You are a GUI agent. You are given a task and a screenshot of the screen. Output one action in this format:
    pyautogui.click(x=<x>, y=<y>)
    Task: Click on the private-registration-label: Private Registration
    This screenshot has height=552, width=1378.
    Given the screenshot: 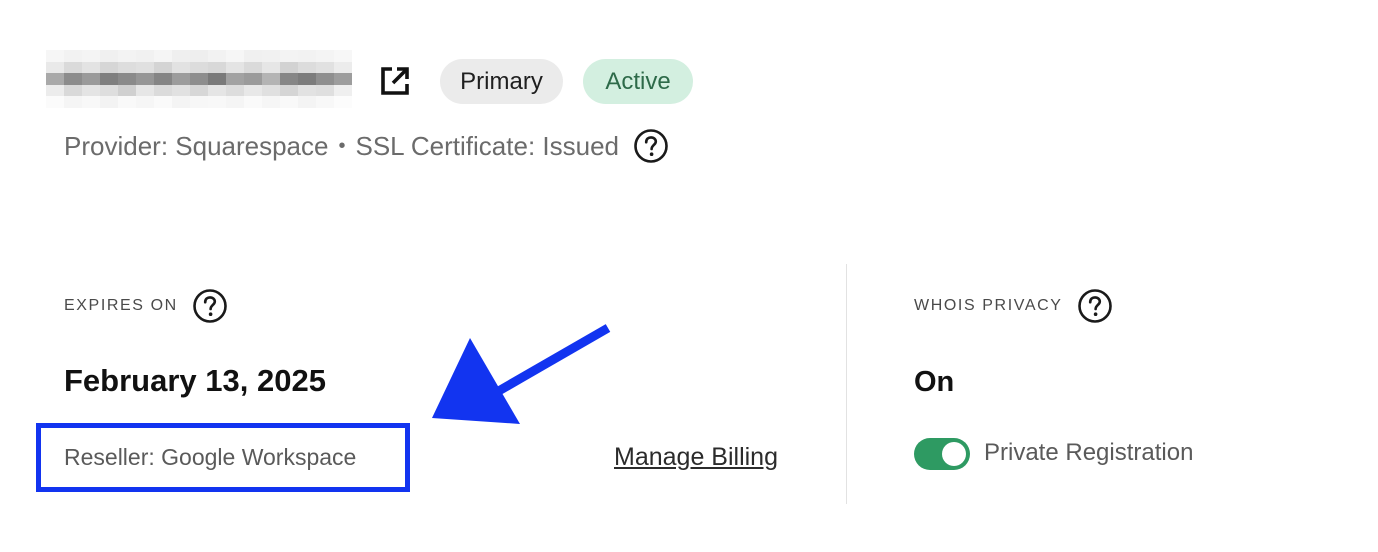 What is the action you would take?
    pyautogui.click(x=1089, y=452)
    